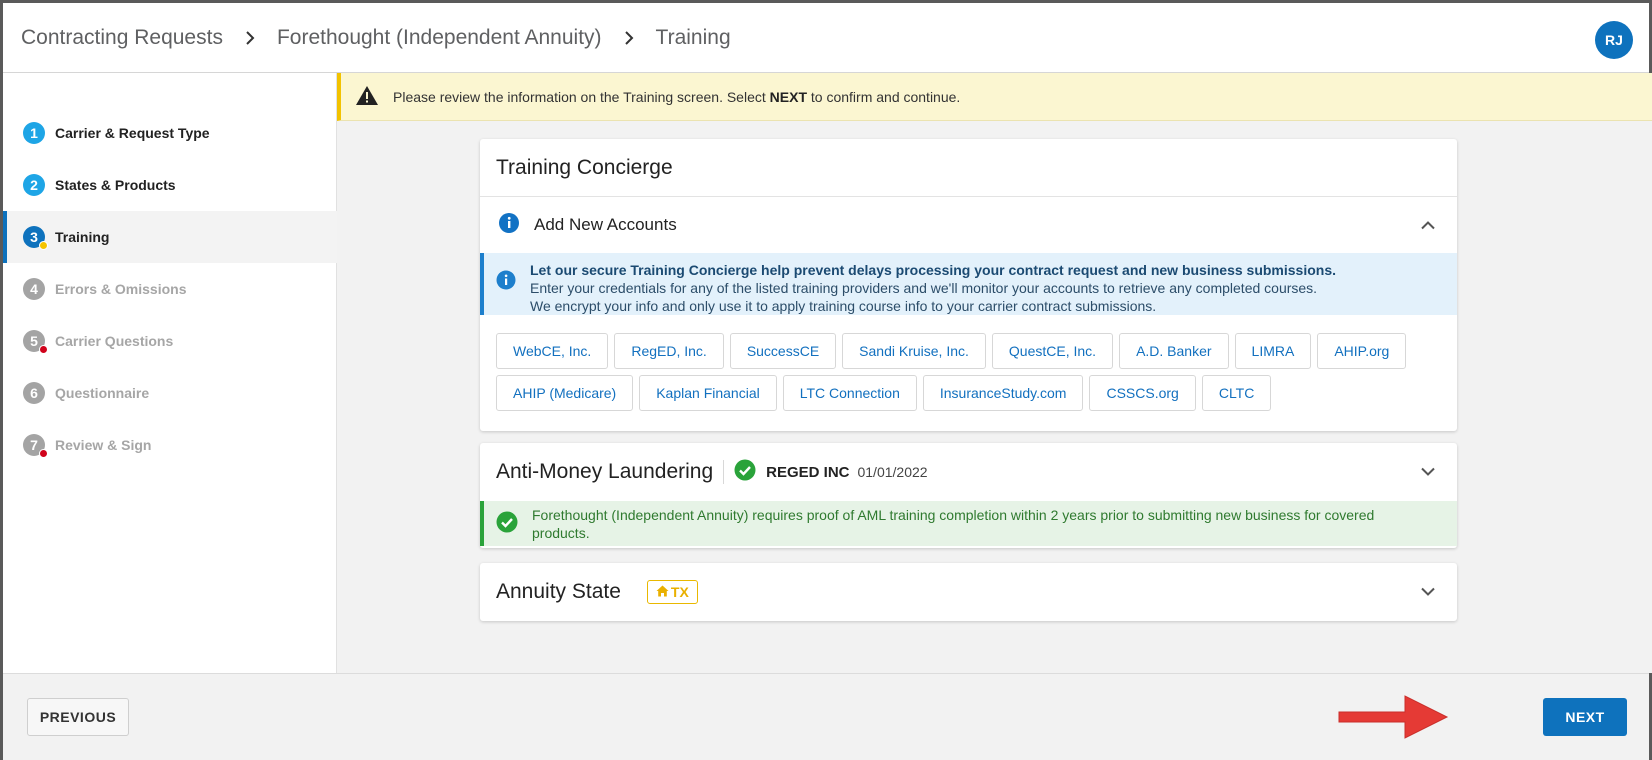 The width and height of the screenshot is (1652, 760). Describe the element at coordinates (724, 472) in the screenshot. I see `divider` at that location.